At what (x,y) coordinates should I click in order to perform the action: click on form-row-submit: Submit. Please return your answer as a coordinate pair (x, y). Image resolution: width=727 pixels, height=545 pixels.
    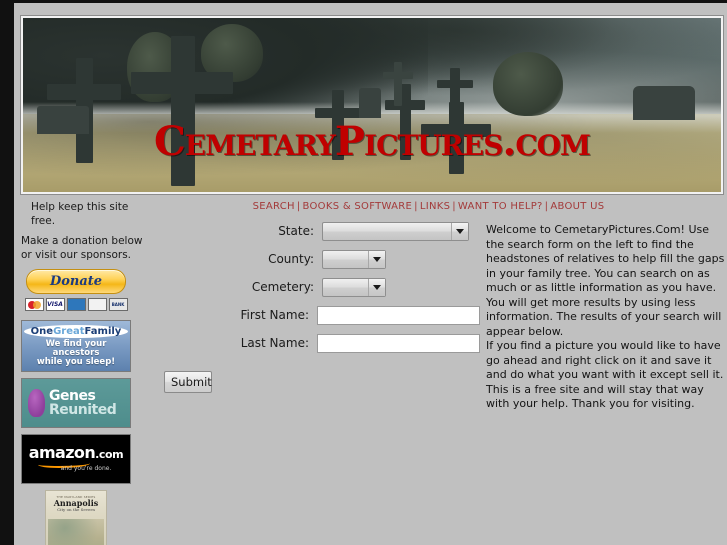
    Looking at the image, I should click on (320, 382).